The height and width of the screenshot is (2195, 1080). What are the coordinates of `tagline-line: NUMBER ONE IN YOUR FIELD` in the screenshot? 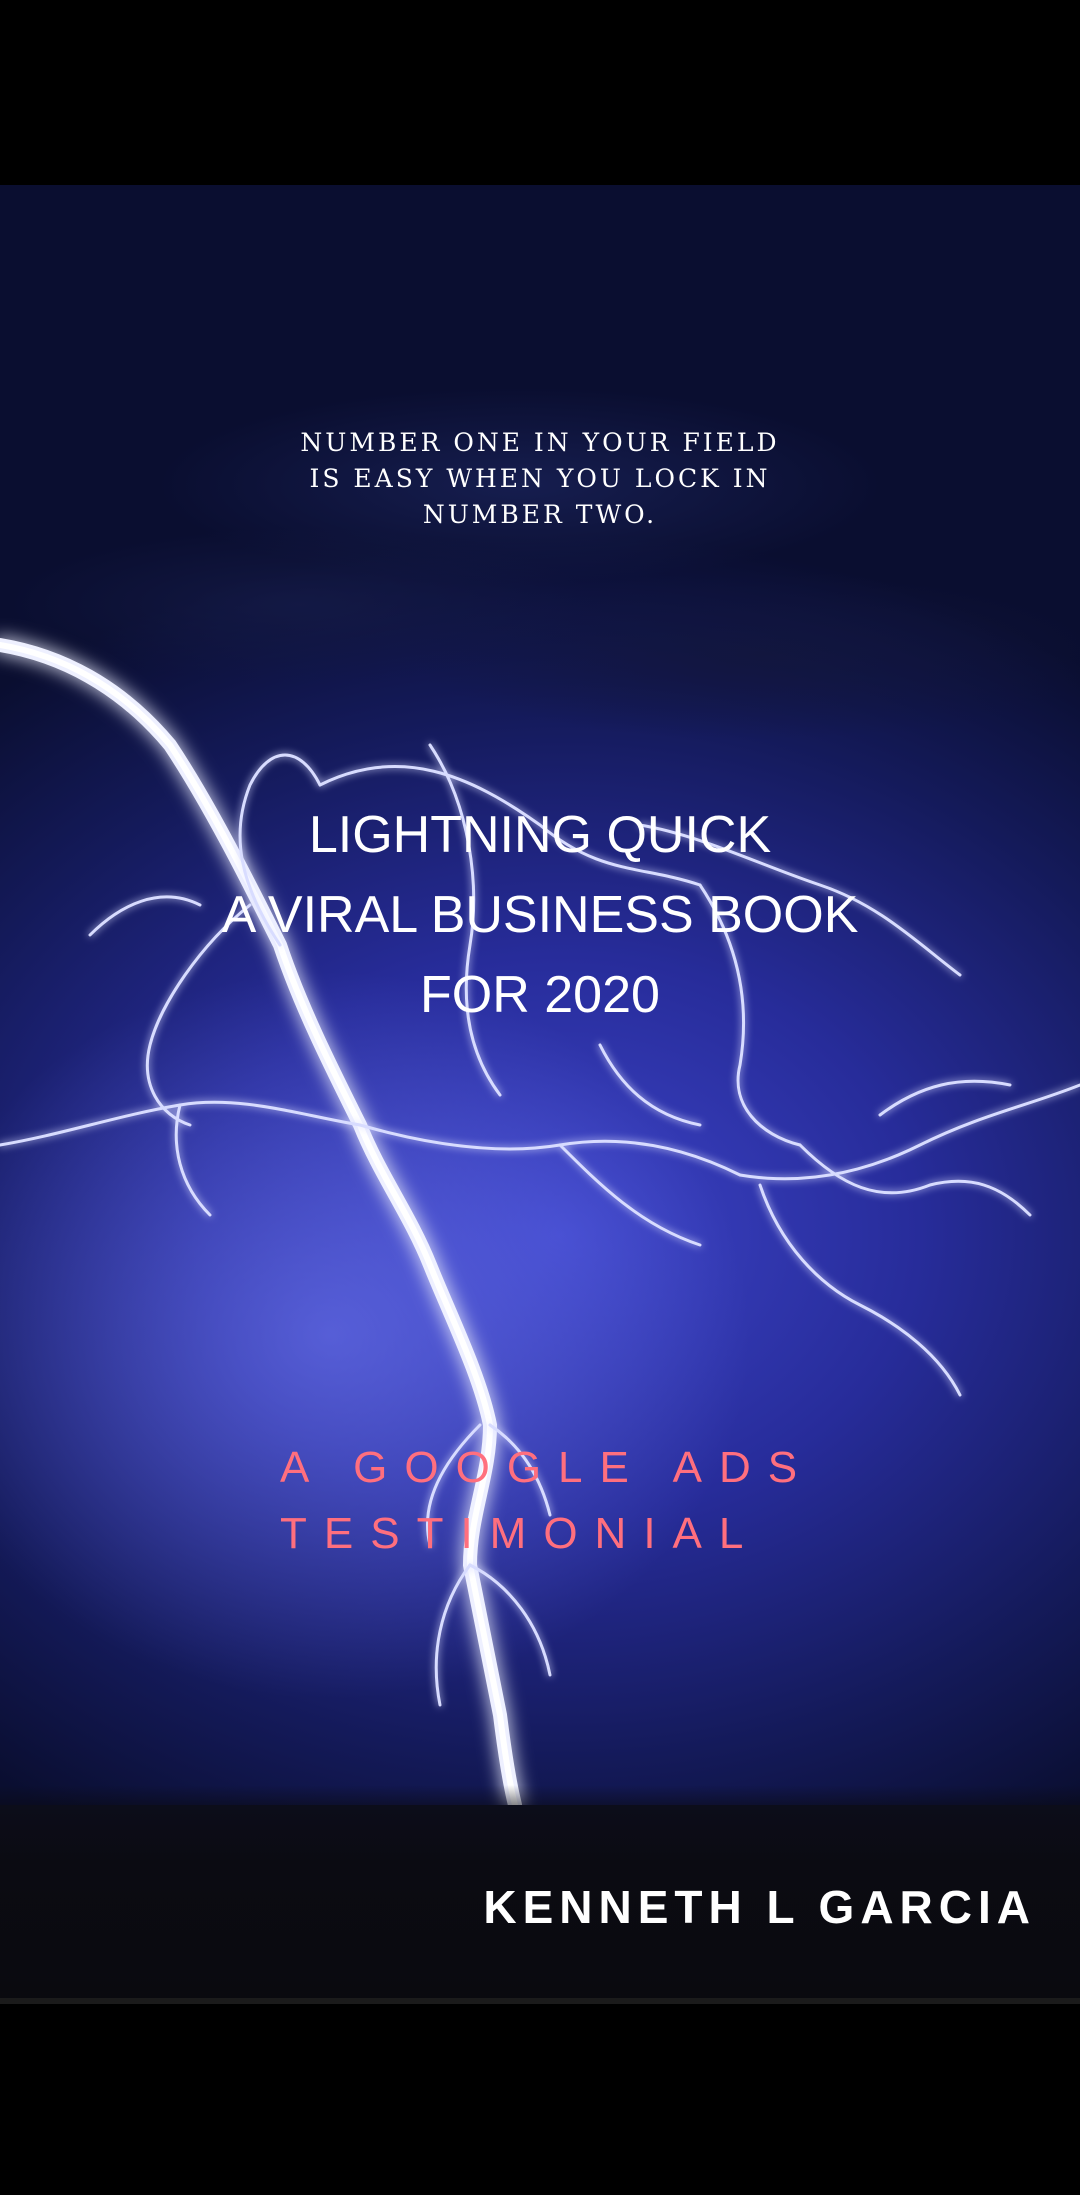 It's located at (540, 442).